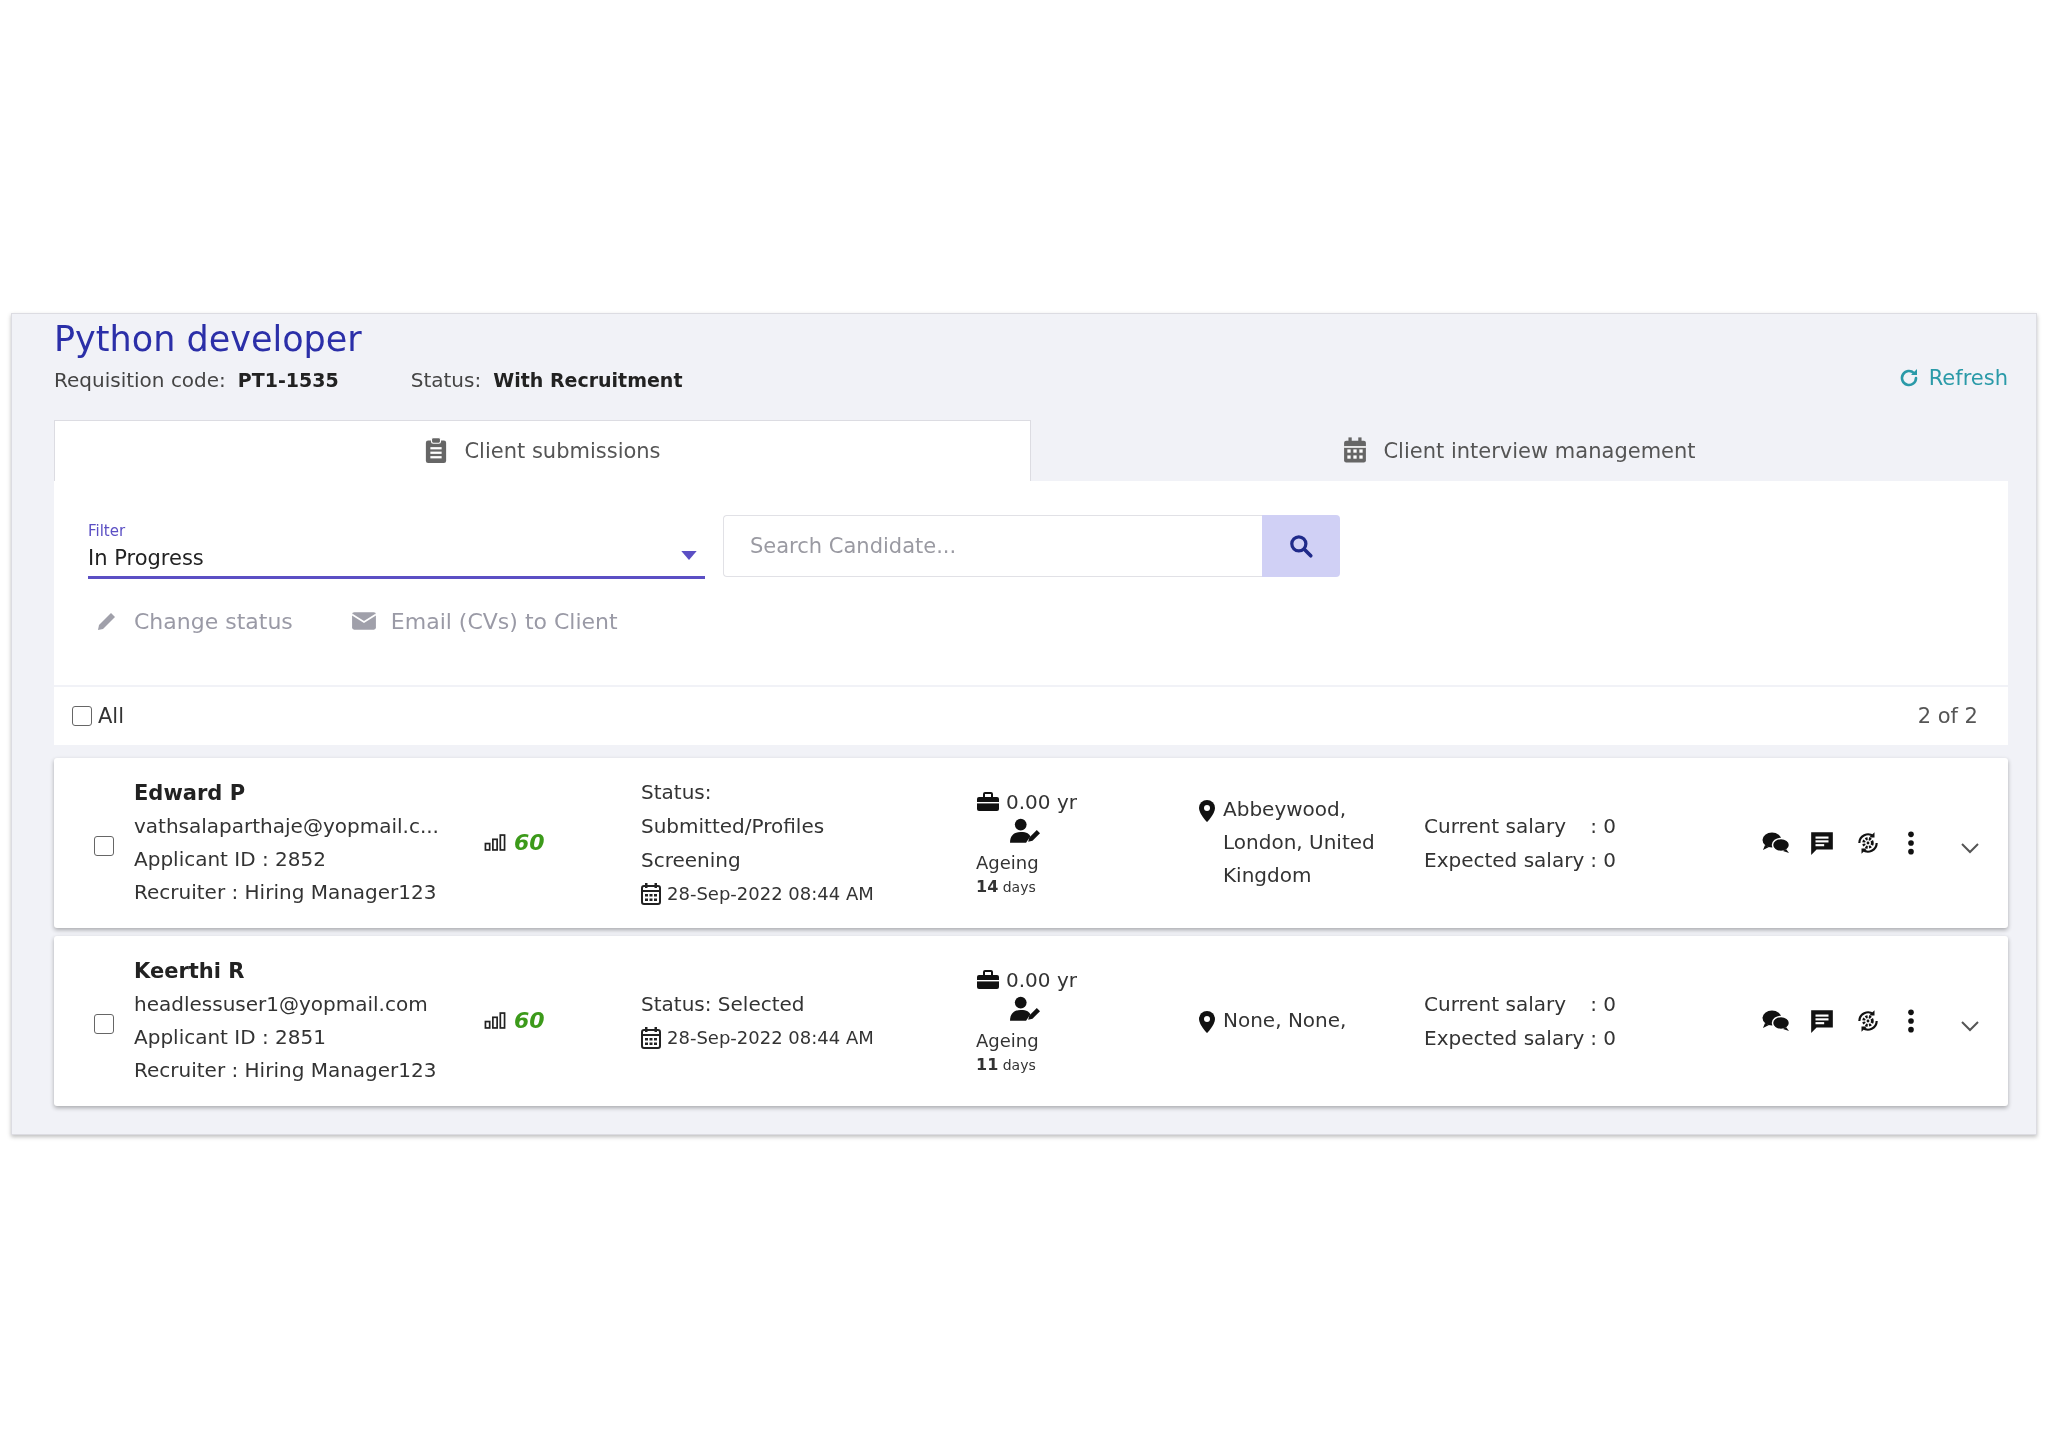 This screenshot has height=1447, width=2048. I want to click on applicant-id: Applicant ID : 2851, so click(230, 1037).